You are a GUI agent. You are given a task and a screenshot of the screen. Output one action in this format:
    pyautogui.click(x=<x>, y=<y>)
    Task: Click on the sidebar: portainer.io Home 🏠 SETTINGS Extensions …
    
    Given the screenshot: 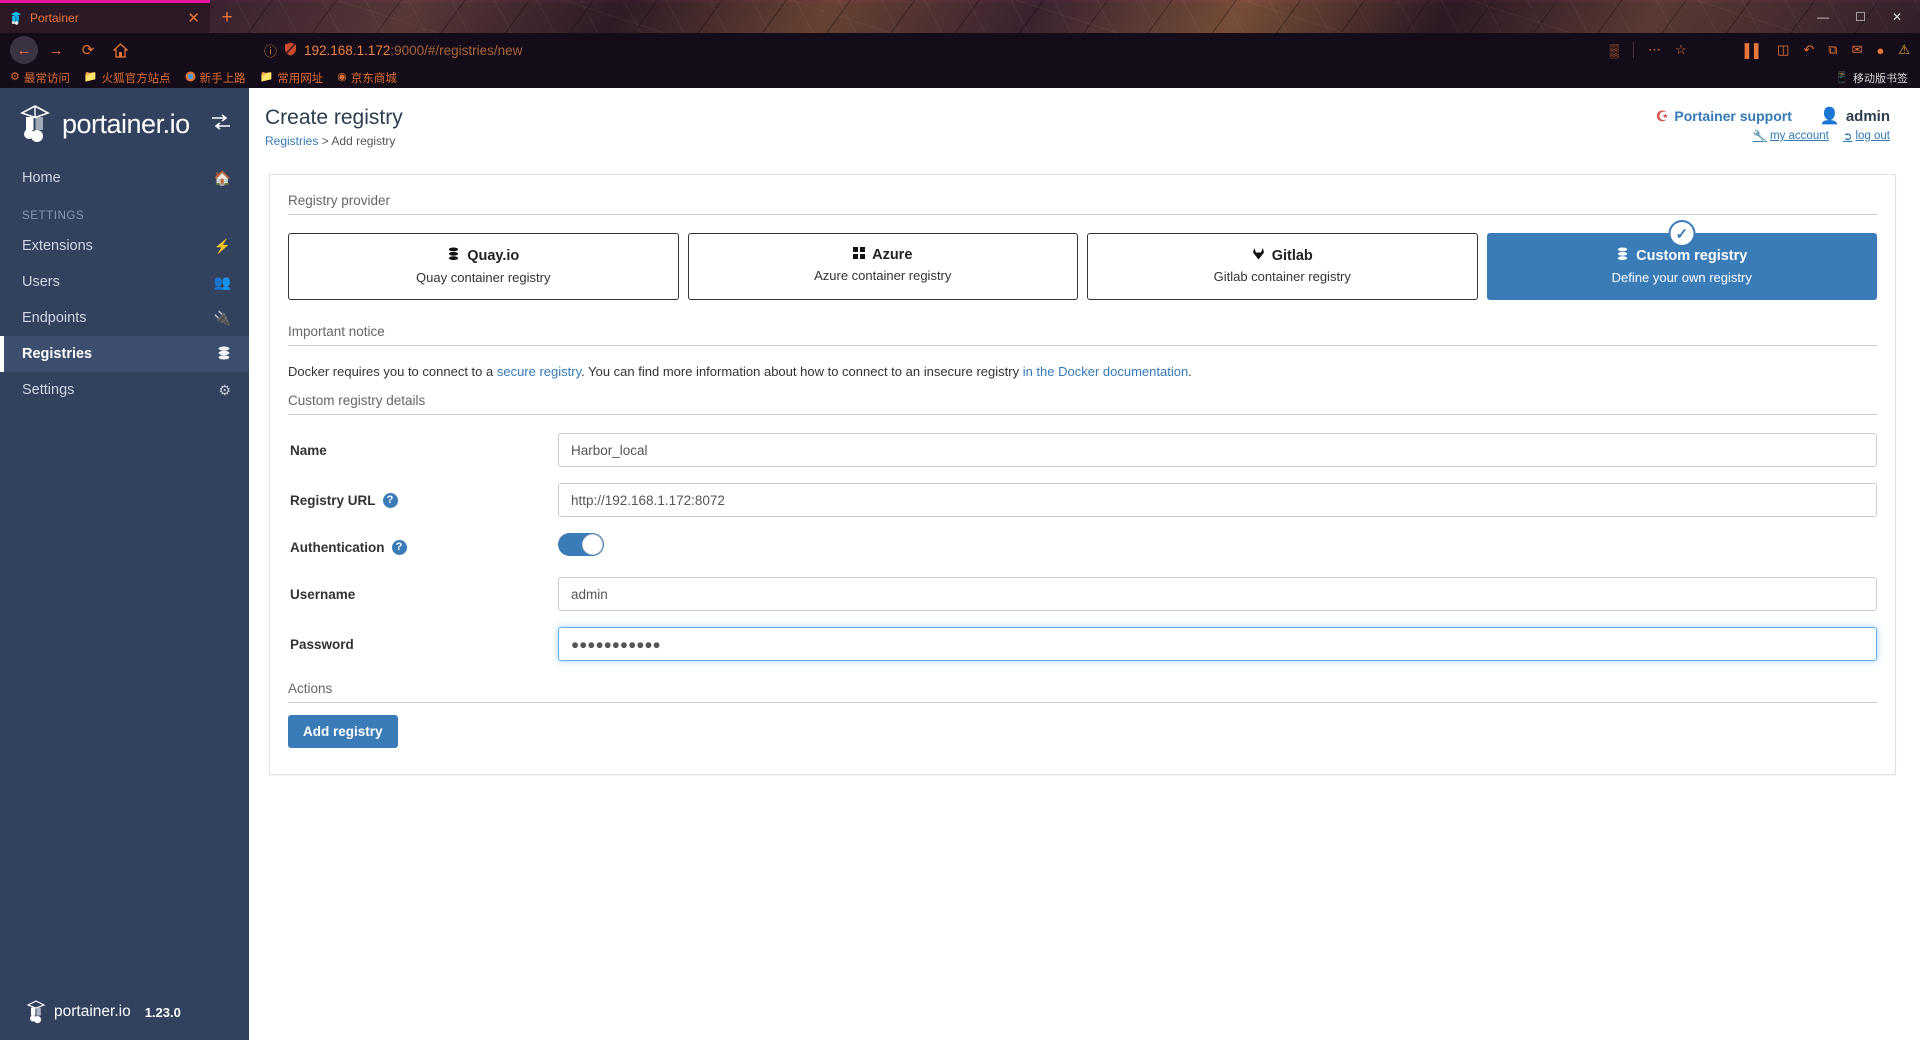 What is the action you would take?
    pyautogui.click(x=124, y=564)
    